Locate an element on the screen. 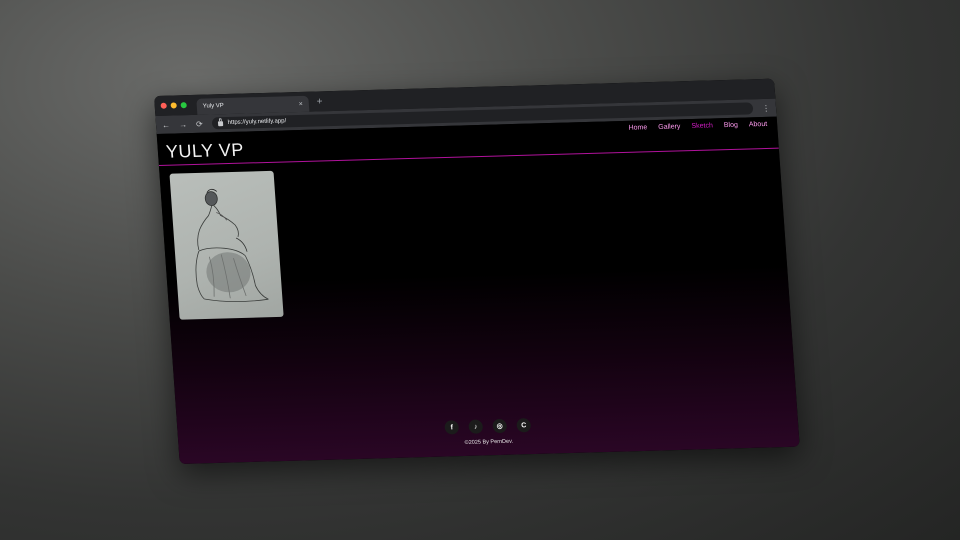 This screenshot has width=960, height=540. minimize-window-dot is located at coordinates (173, 105).